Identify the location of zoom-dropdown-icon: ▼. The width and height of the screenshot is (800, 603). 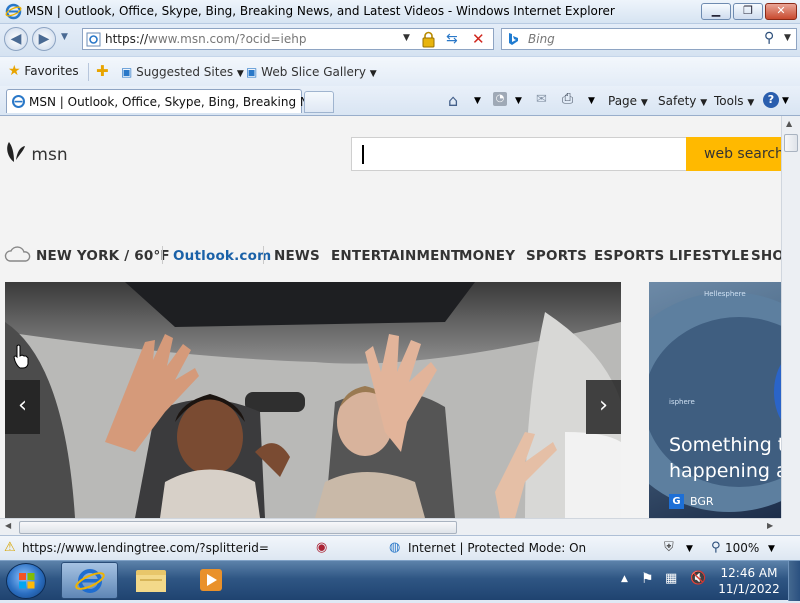
(771, 549).